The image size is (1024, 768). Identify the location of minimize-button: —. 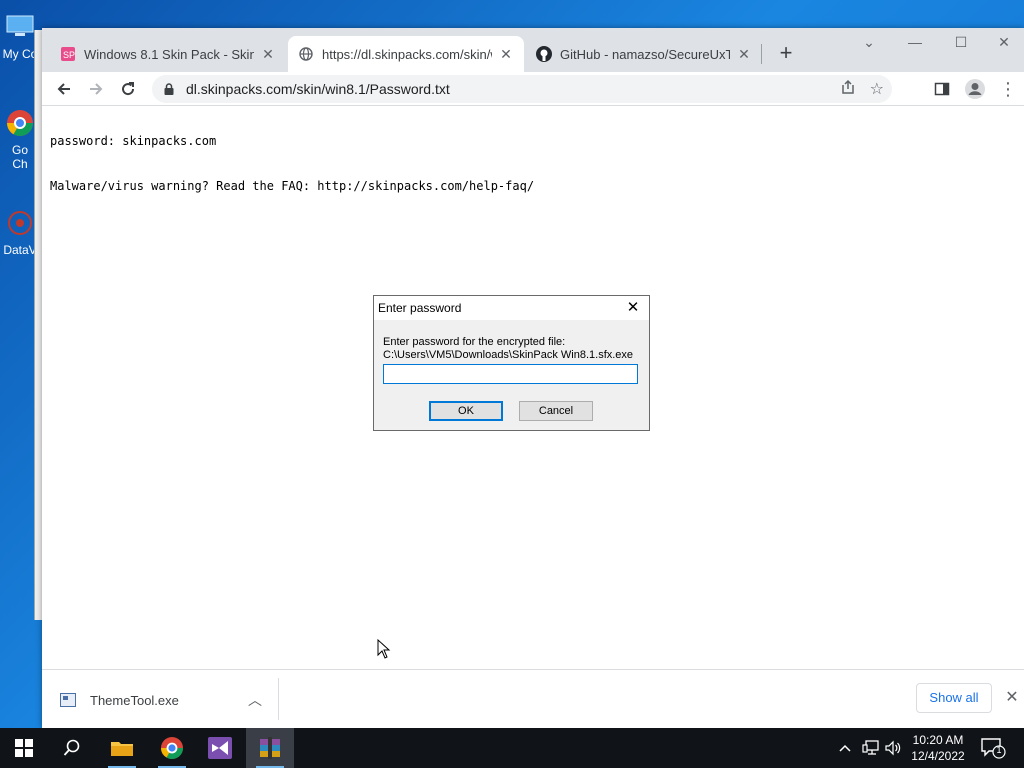
(915, 44).